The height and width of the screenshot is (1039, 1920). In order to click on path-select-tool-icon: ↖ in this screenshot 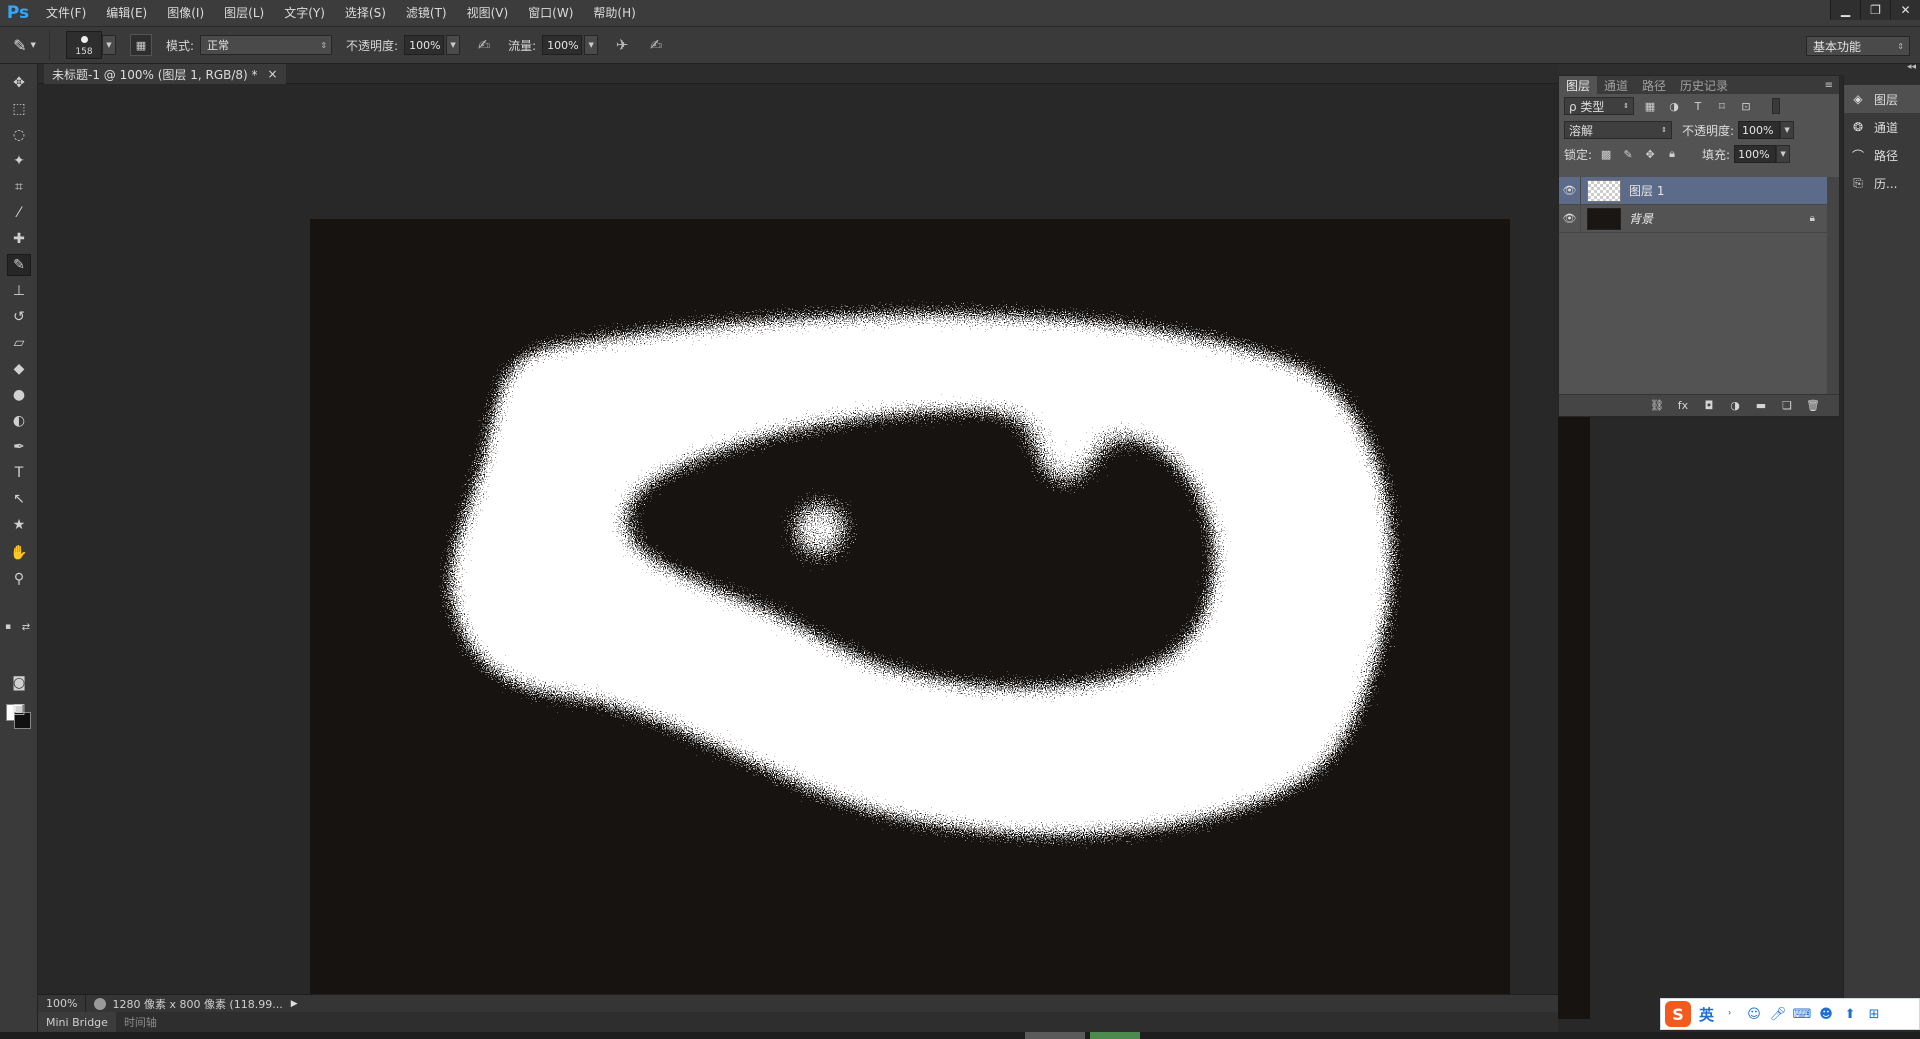, I will do `click(19, 499)`.